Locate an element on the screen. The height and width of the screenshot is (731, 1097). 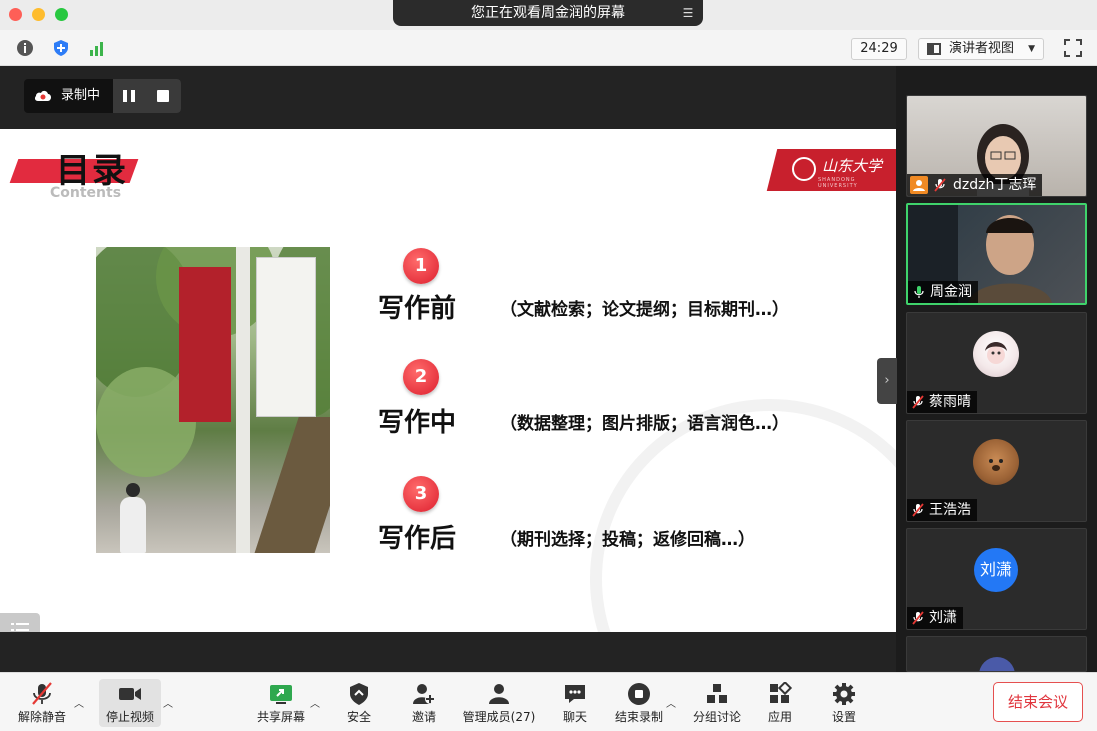
participant-namebar: 蔡雨晴 is located at coordinates (942, 402).